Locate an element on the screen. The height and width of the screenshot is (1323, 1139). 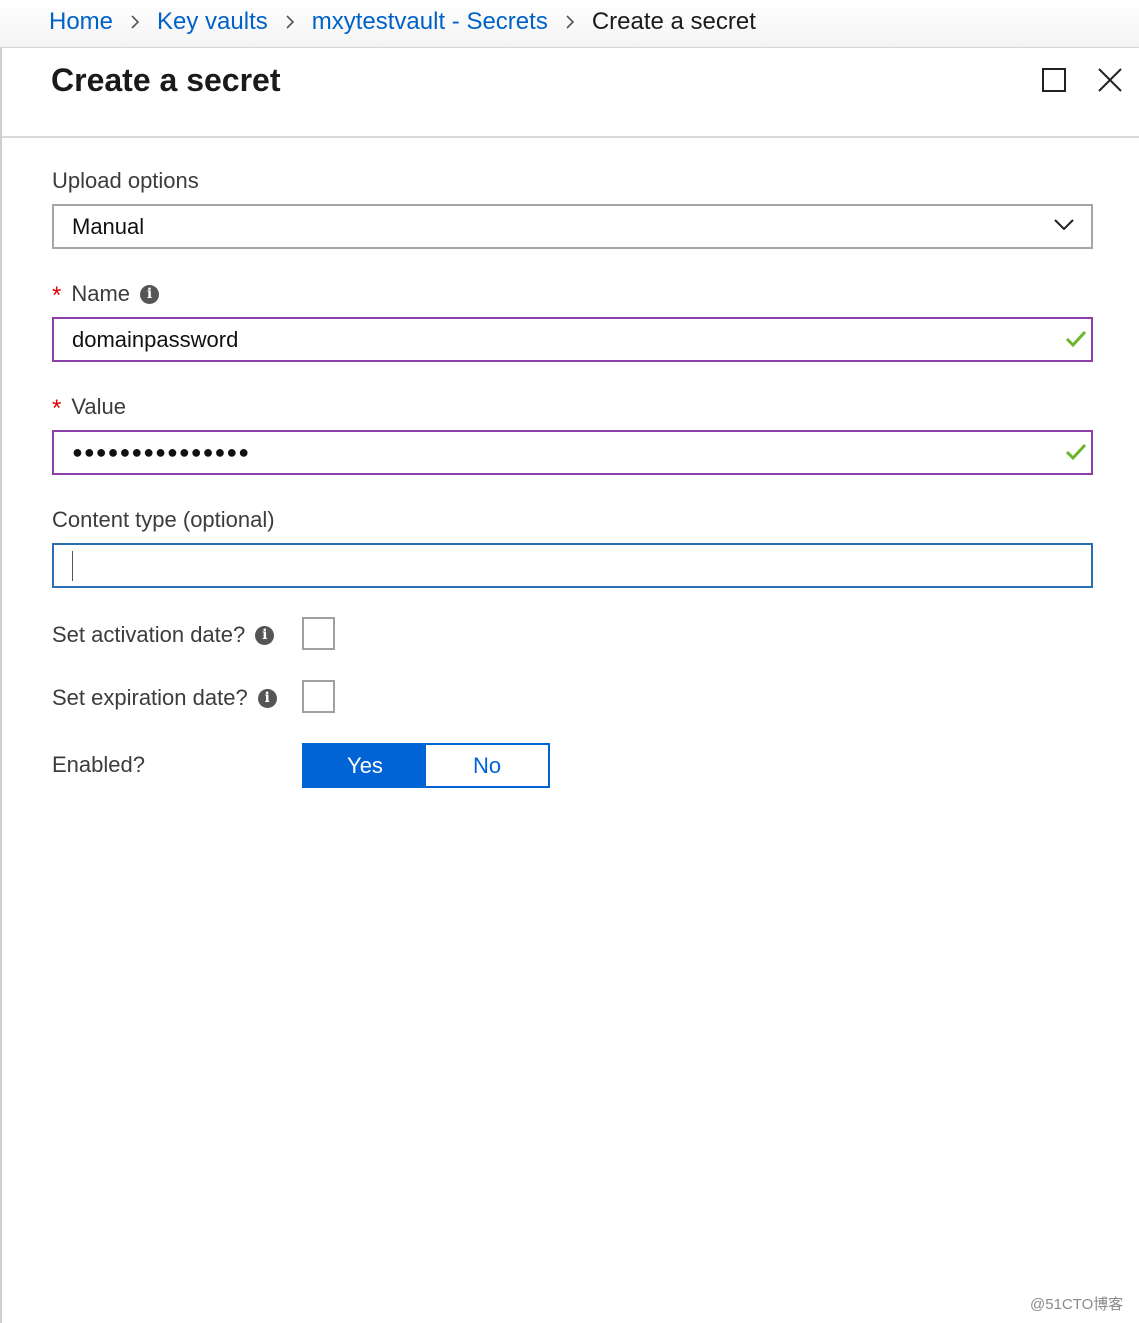
breadcrumb-secrets-link: mxytestvault - Secrets is located at coordinates (430, 22).